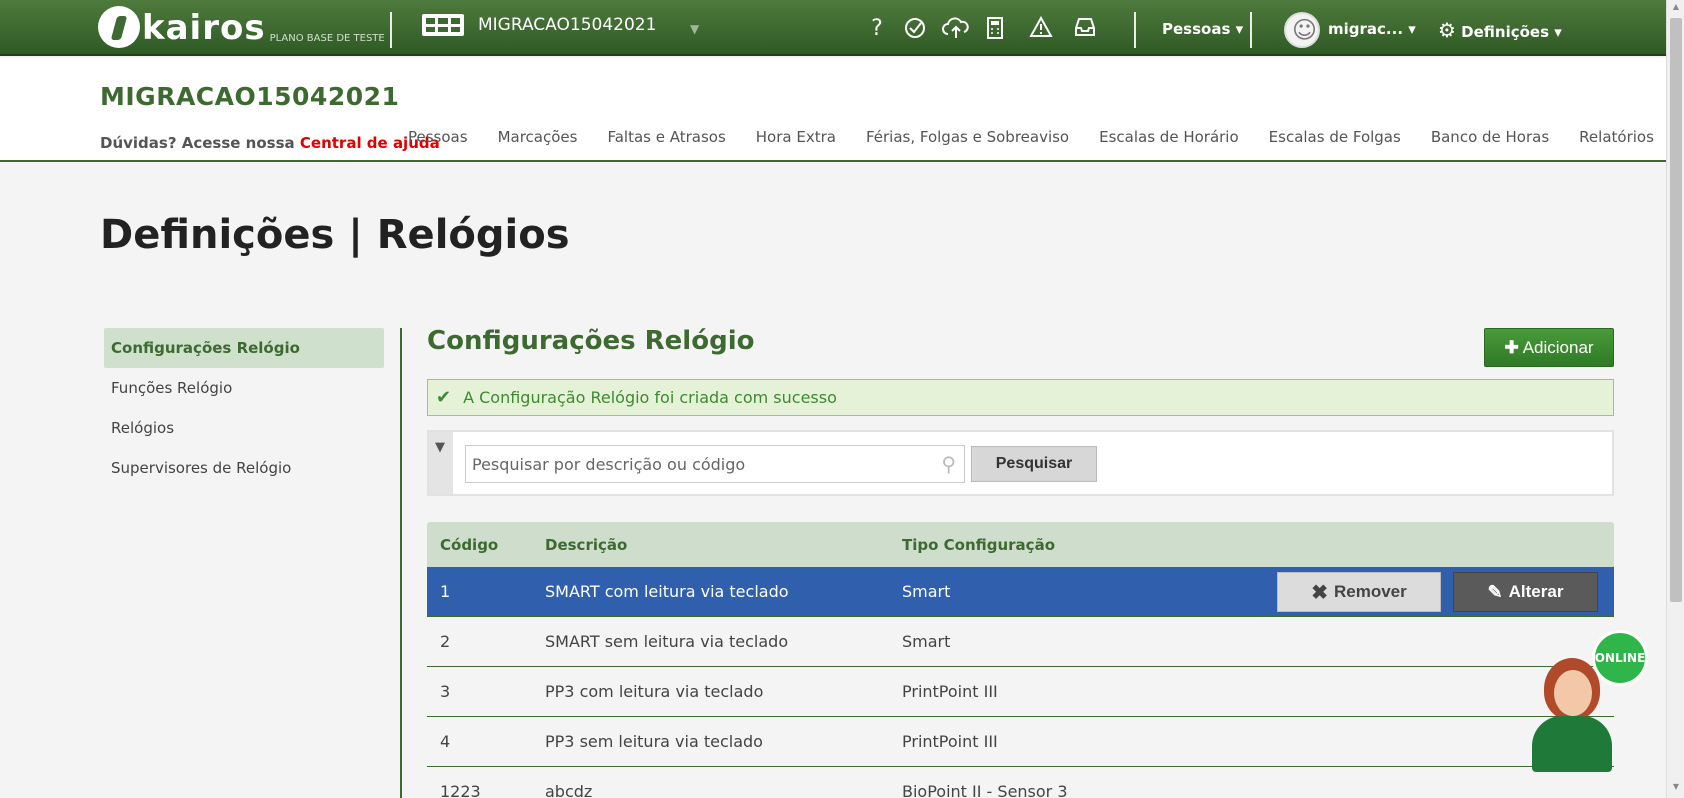  I want to click on sidebar-item-funcoes-relogio: Funções Relógio, so click(244, 388).